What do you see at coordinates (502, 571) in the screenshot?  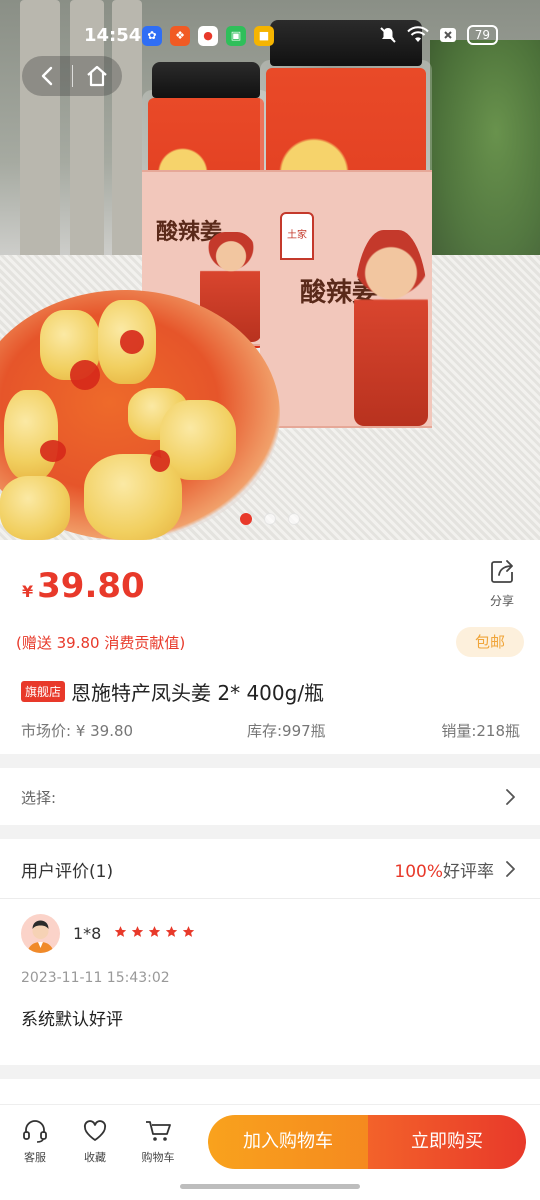 I see `share-icon` at bounding box center [502, 571].